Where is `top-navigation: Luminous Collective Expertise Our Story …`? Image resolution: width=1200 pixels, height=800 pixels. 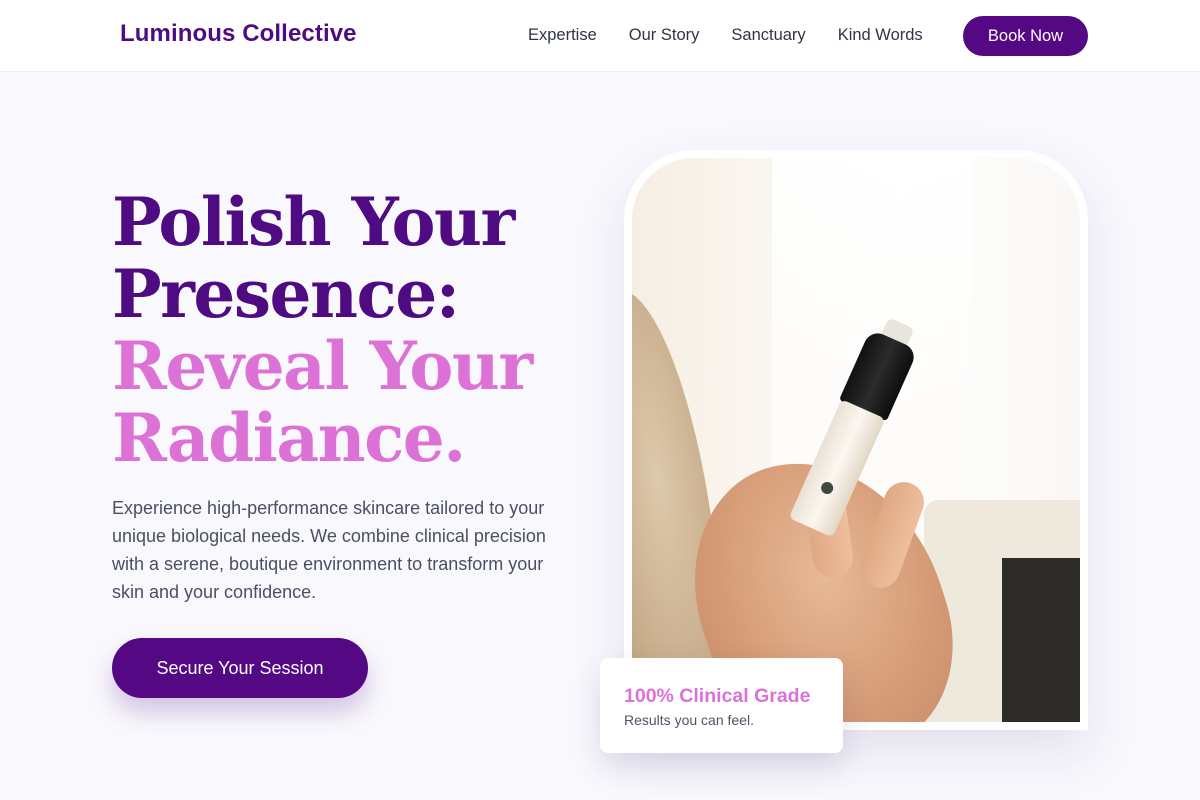
top-navigation: Luminous Collective Expertise Our Story … is located at coordinates (600, 36).